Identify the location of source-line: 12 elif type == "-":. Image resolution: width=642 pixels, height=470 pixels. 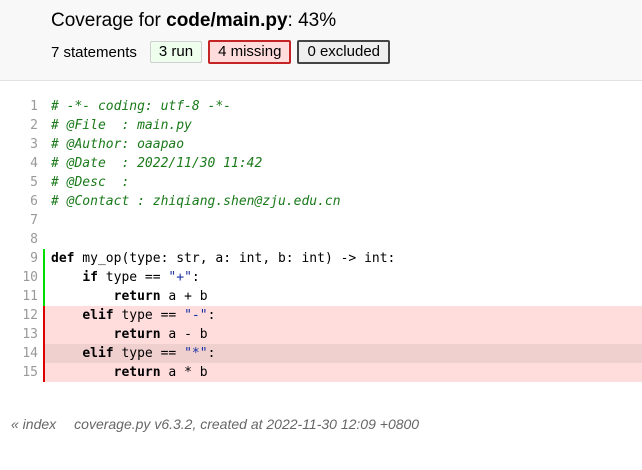
(321, 315).